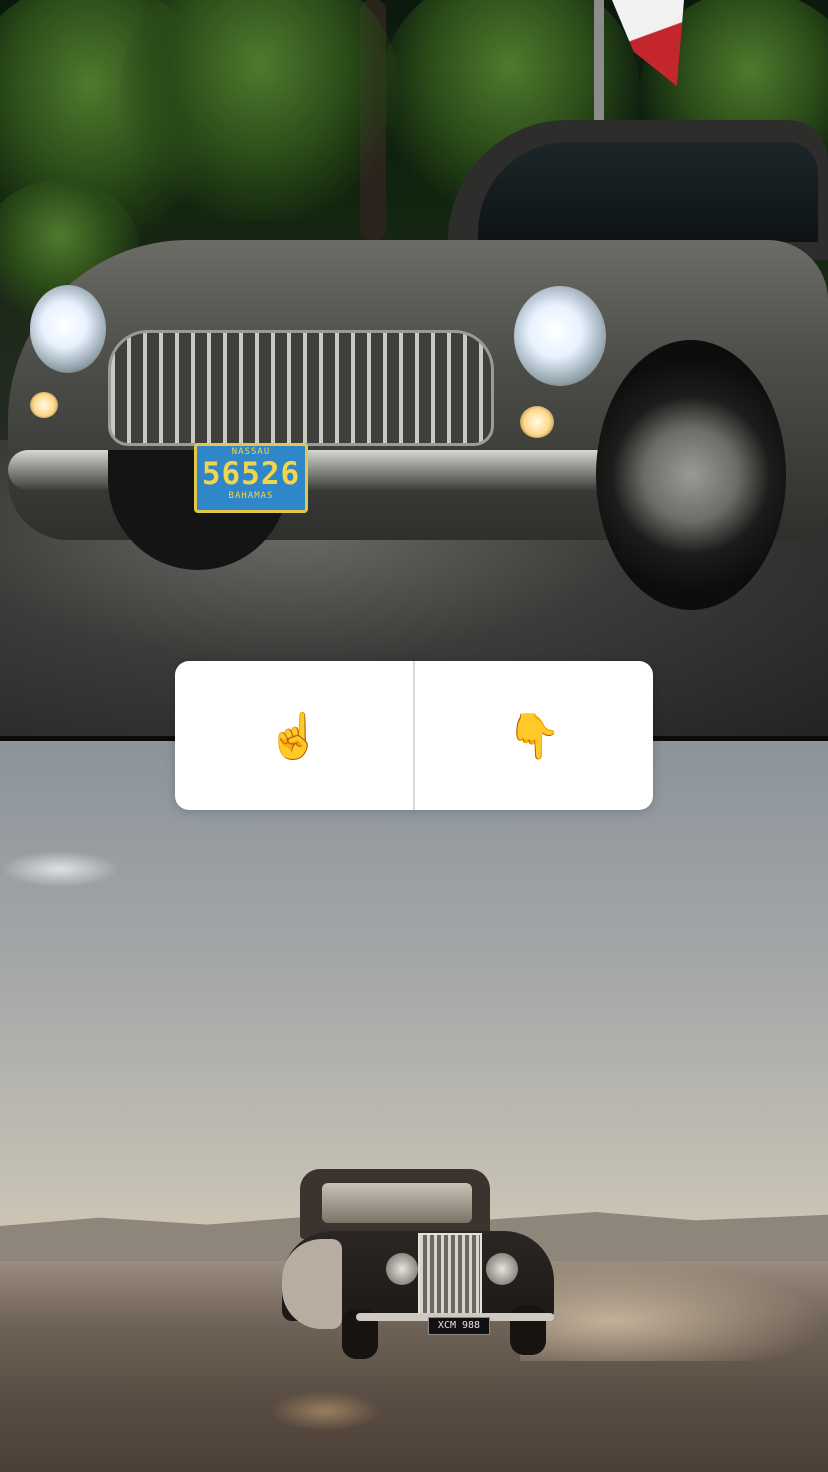 The image size is (828, 1472). Describe the element at coordinates (44, 405) in the screenshot. I see `foglight-left` at that location.